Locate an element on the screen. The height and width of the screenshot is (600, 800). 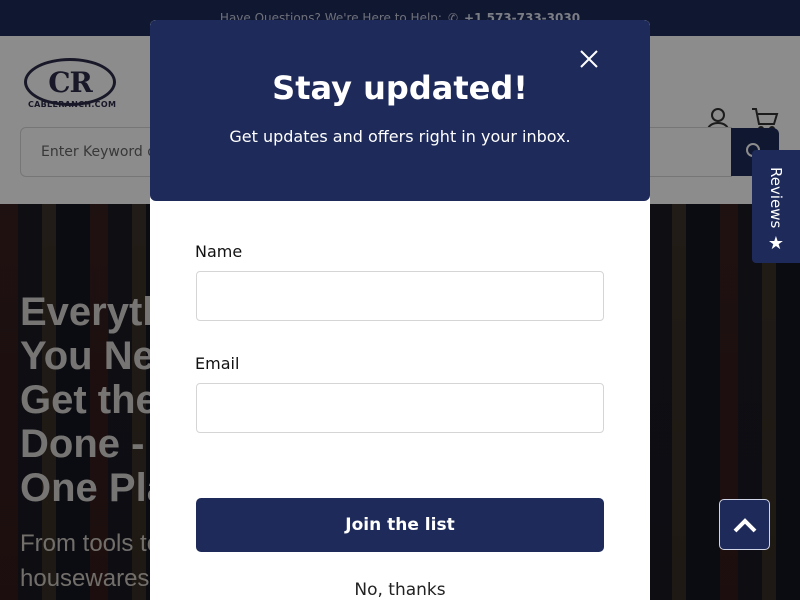
close-button is located at coordinates (589, 59).